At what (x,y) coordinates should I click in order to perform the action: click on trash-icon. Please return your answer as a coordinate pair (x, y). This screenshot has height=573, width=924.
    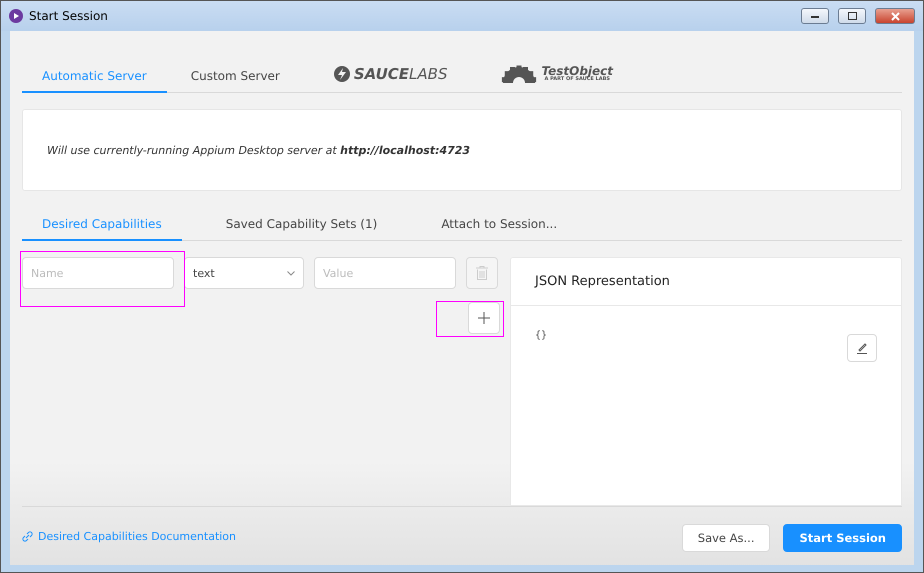
    Looking at the image, I should click on (482, 273).